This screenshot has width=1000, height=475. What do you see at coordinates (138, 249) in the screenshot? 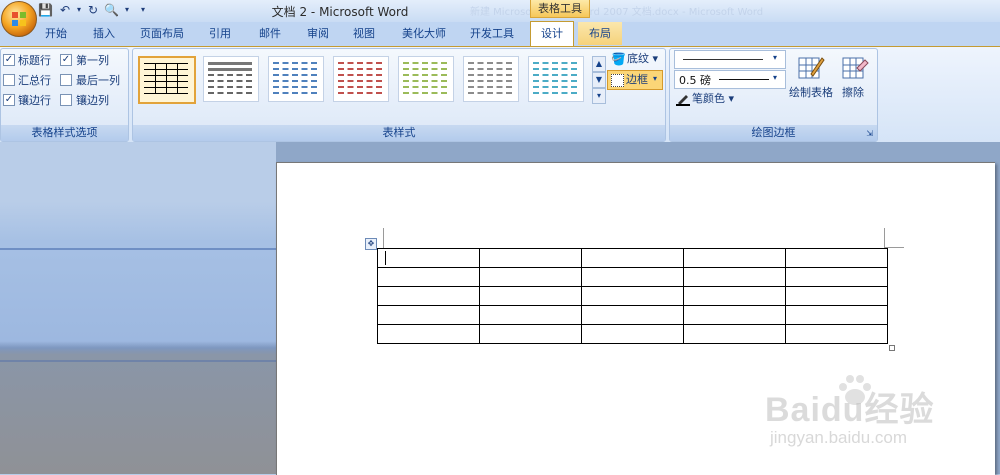
I see `workspace-divider` at bounding box center [138, 249].